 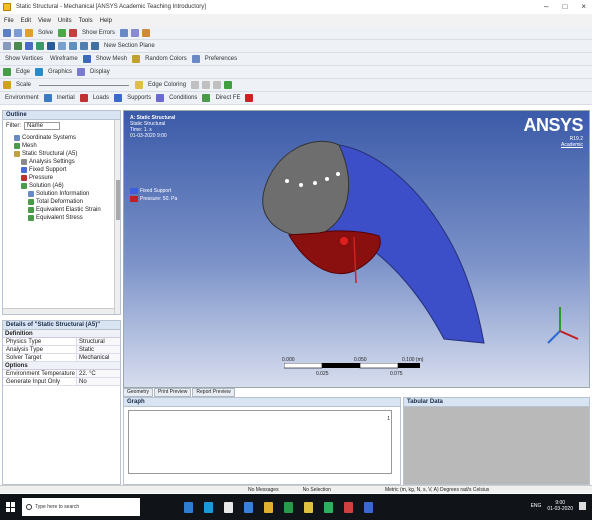 What do you see at coordinates (81, 507) in the screenshot?
I see `taskbar-search: Type here to search` at bounding box center [81, 507].